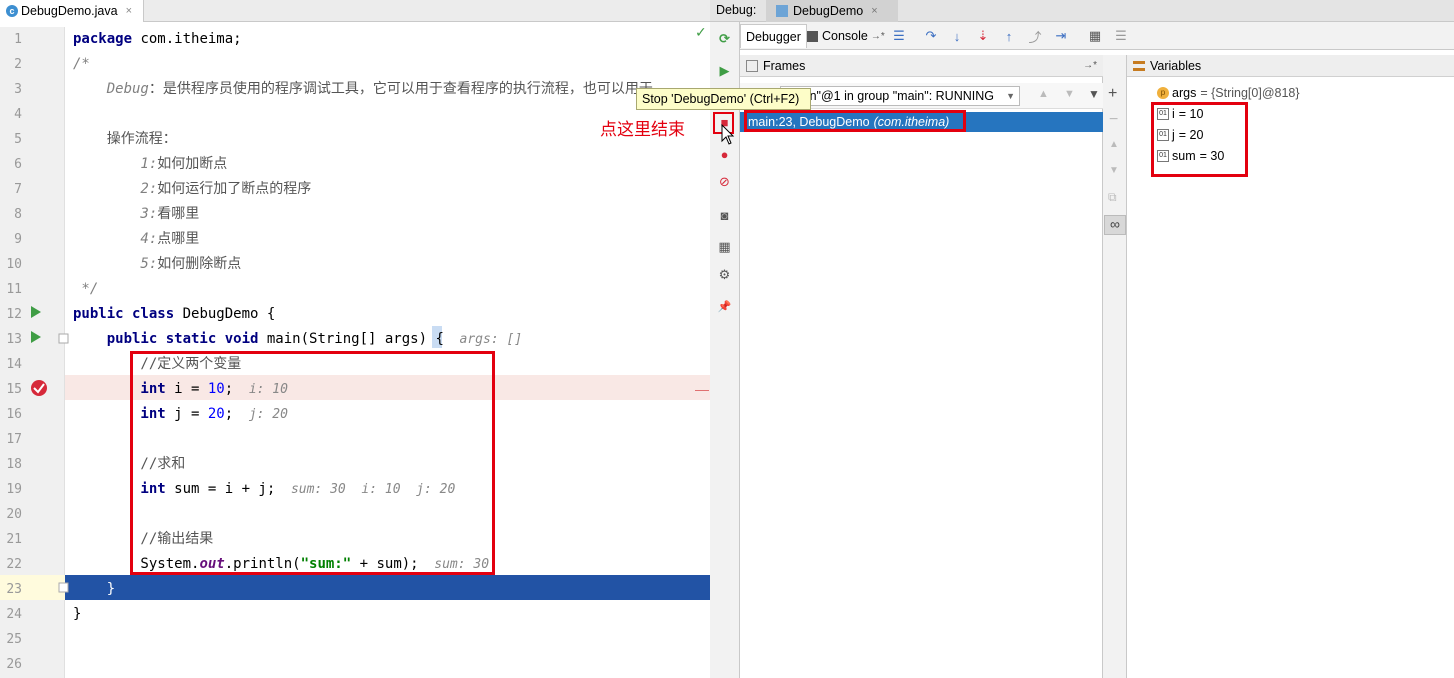 This screenshot has height=678, width=1454. Describe the element at coordinates (12, 11) in the screenshot. I see `java-class-icon: c` at that location.